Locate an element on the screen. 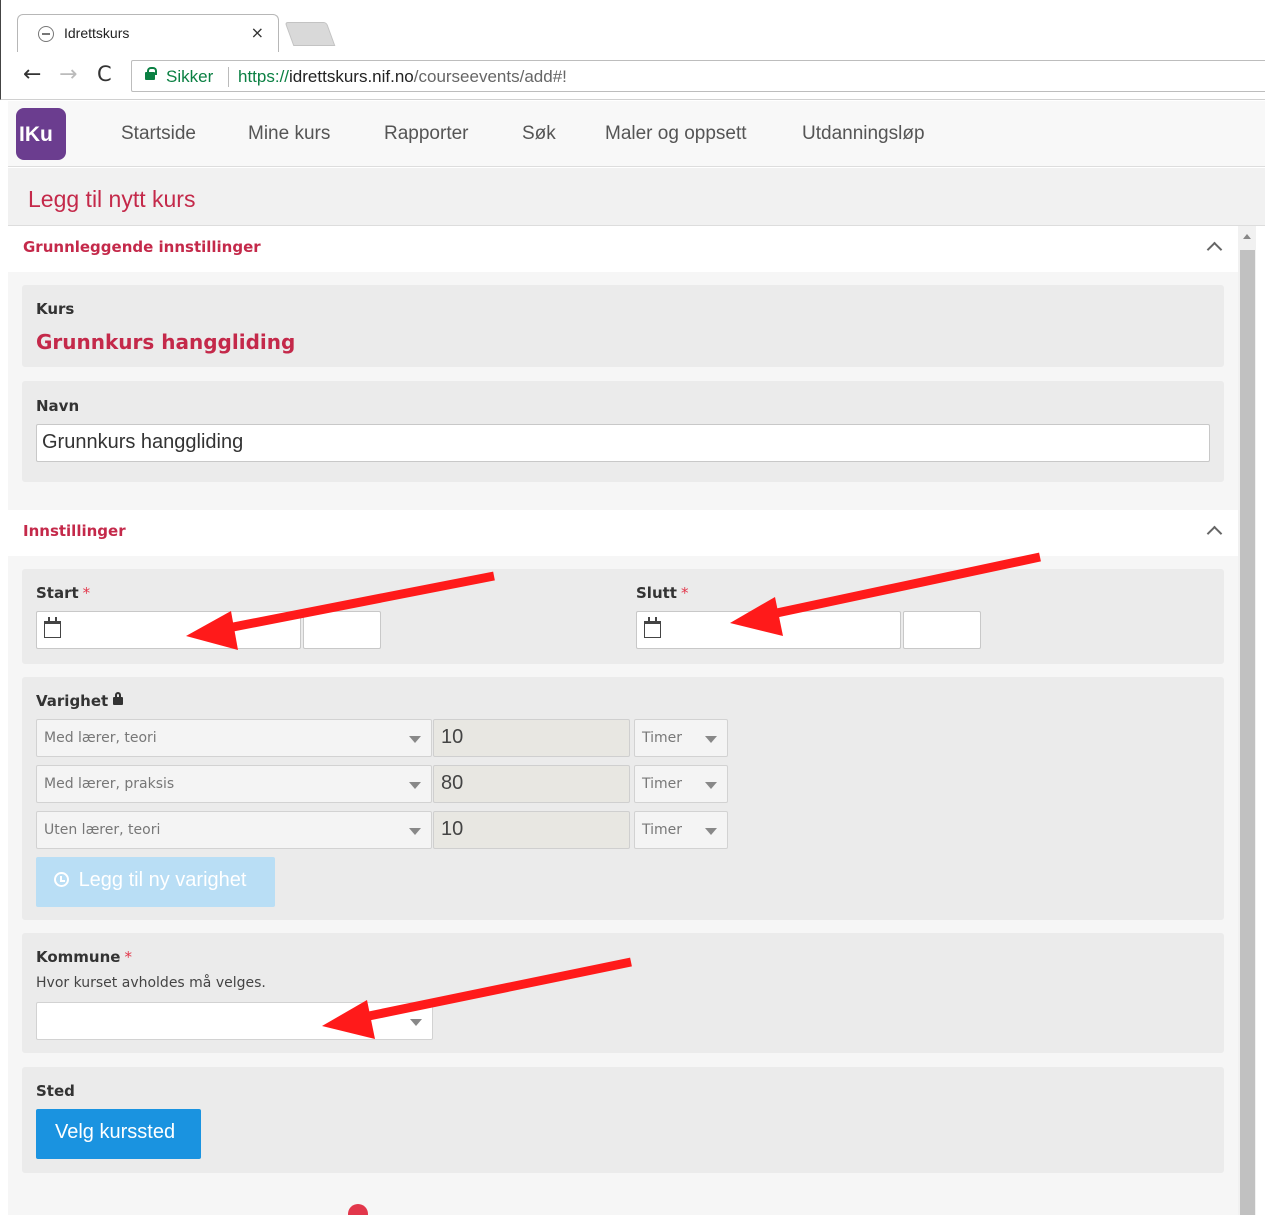 The image size is (1265, 1215). page-scrollbar is located at coordinates (1247, 720).